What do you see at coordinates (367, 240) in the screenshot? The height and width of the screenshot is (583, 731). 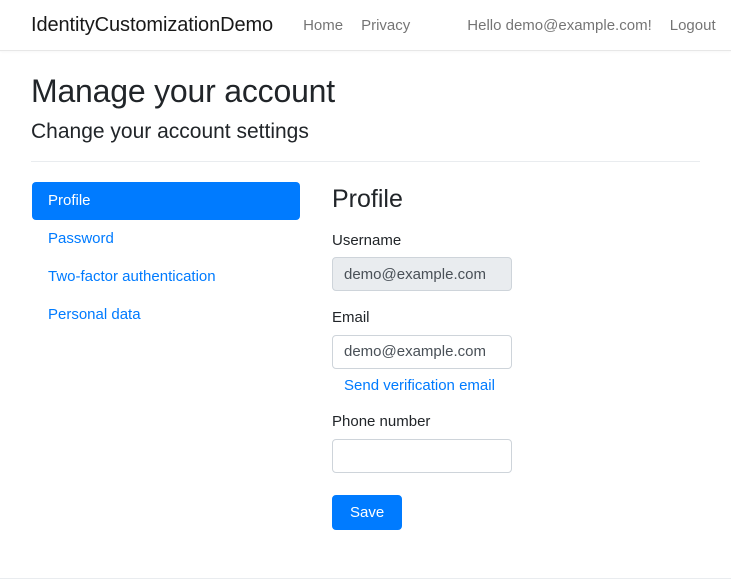 I see `username-label: Username` at bounding box center [367, 240].